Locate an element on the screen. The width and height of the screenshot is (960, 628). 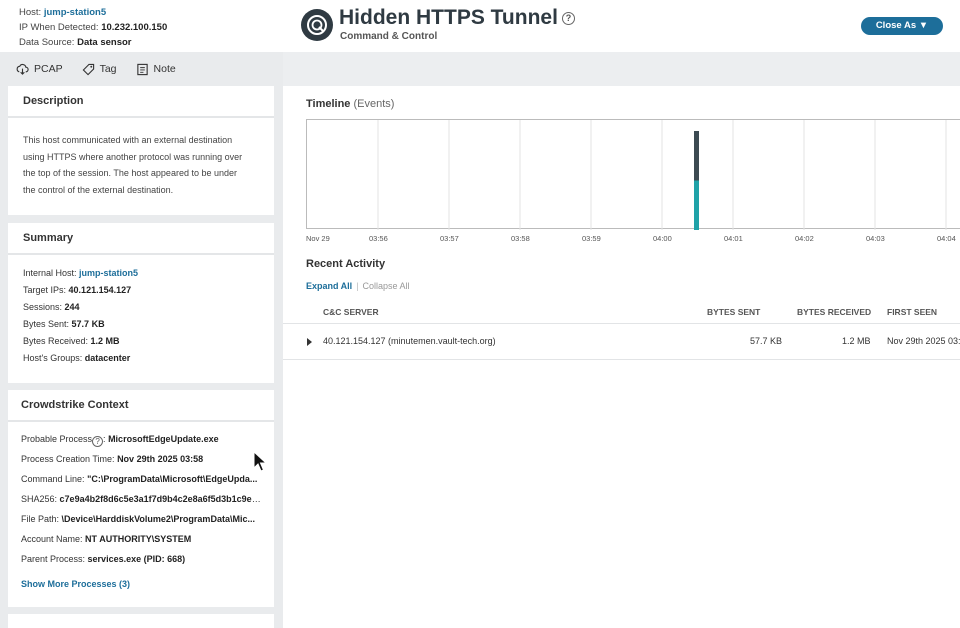
host-label: Host: is located at coordinates (30, 12).